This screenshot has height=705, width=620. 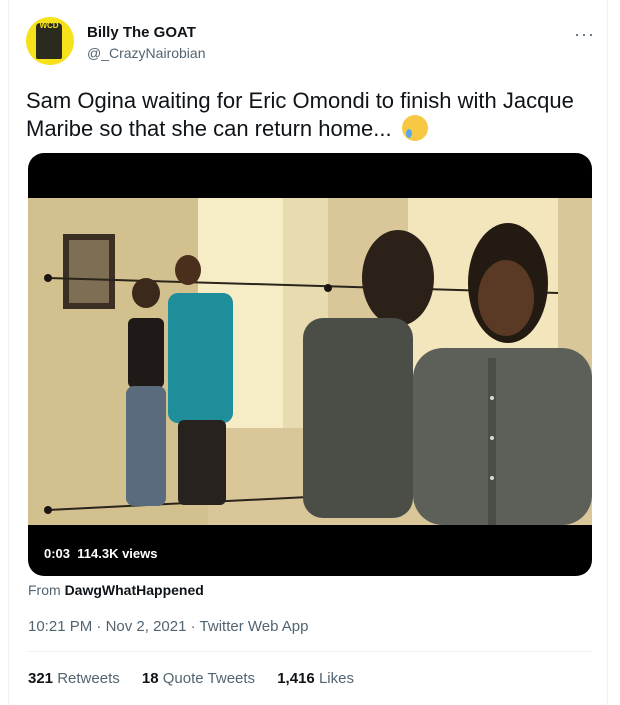 I want to click on tweet-date: Nov 2, 2021, so click(x=146, y=626).